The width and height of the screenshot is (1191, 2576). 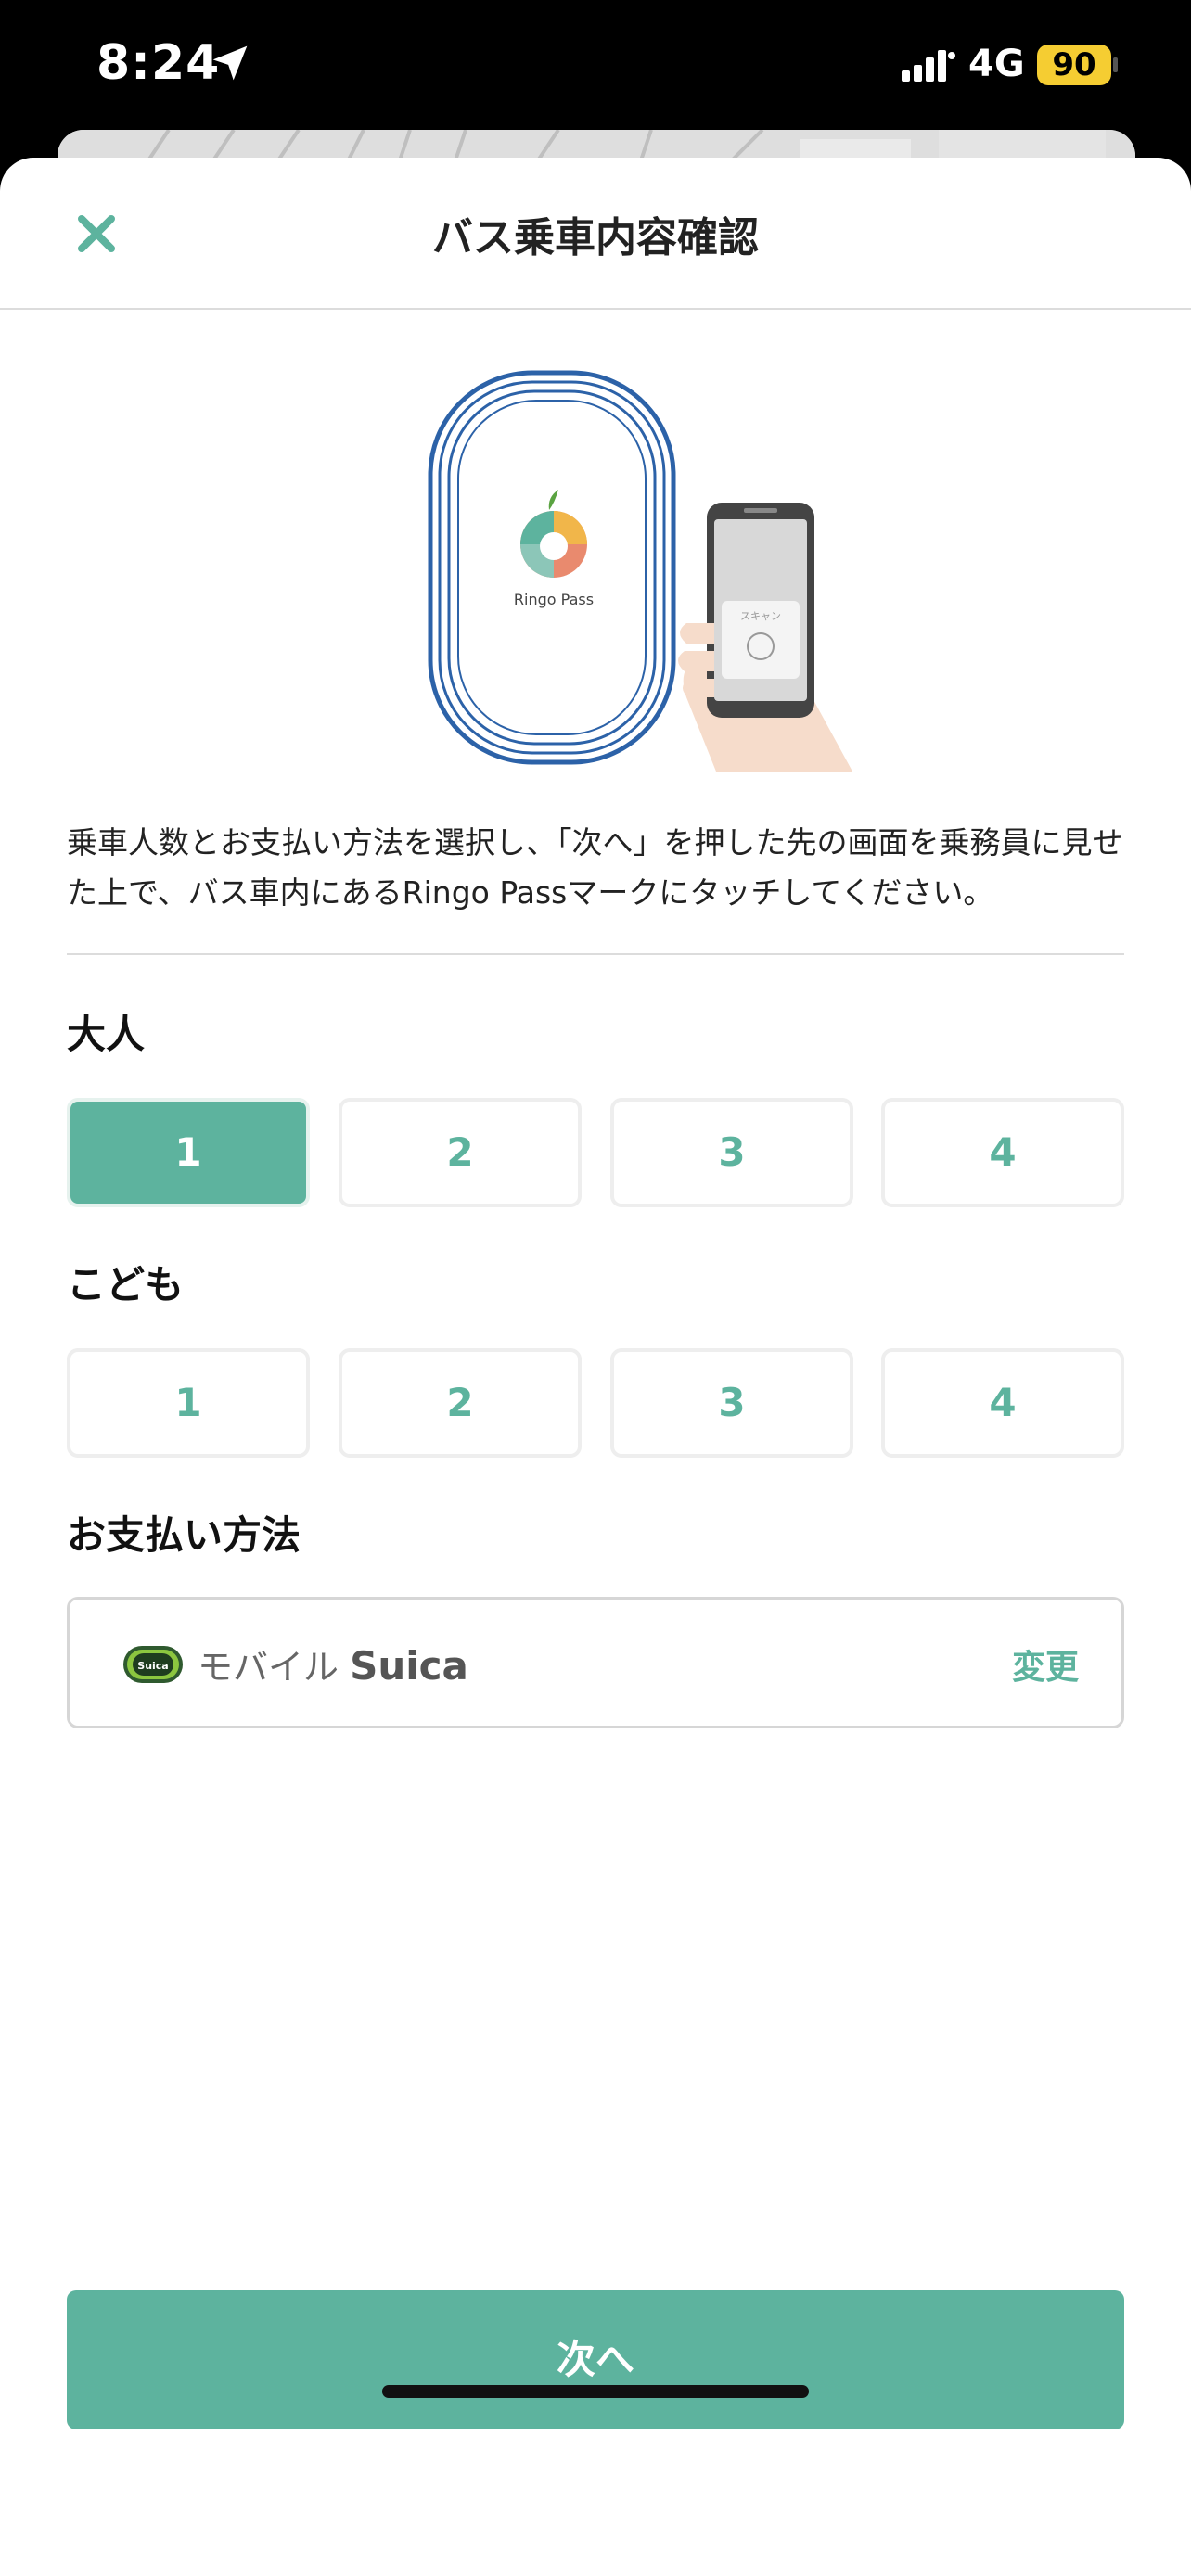 I want to click on payment-method-label: お支払い方法, so click(x=184, y=1535).